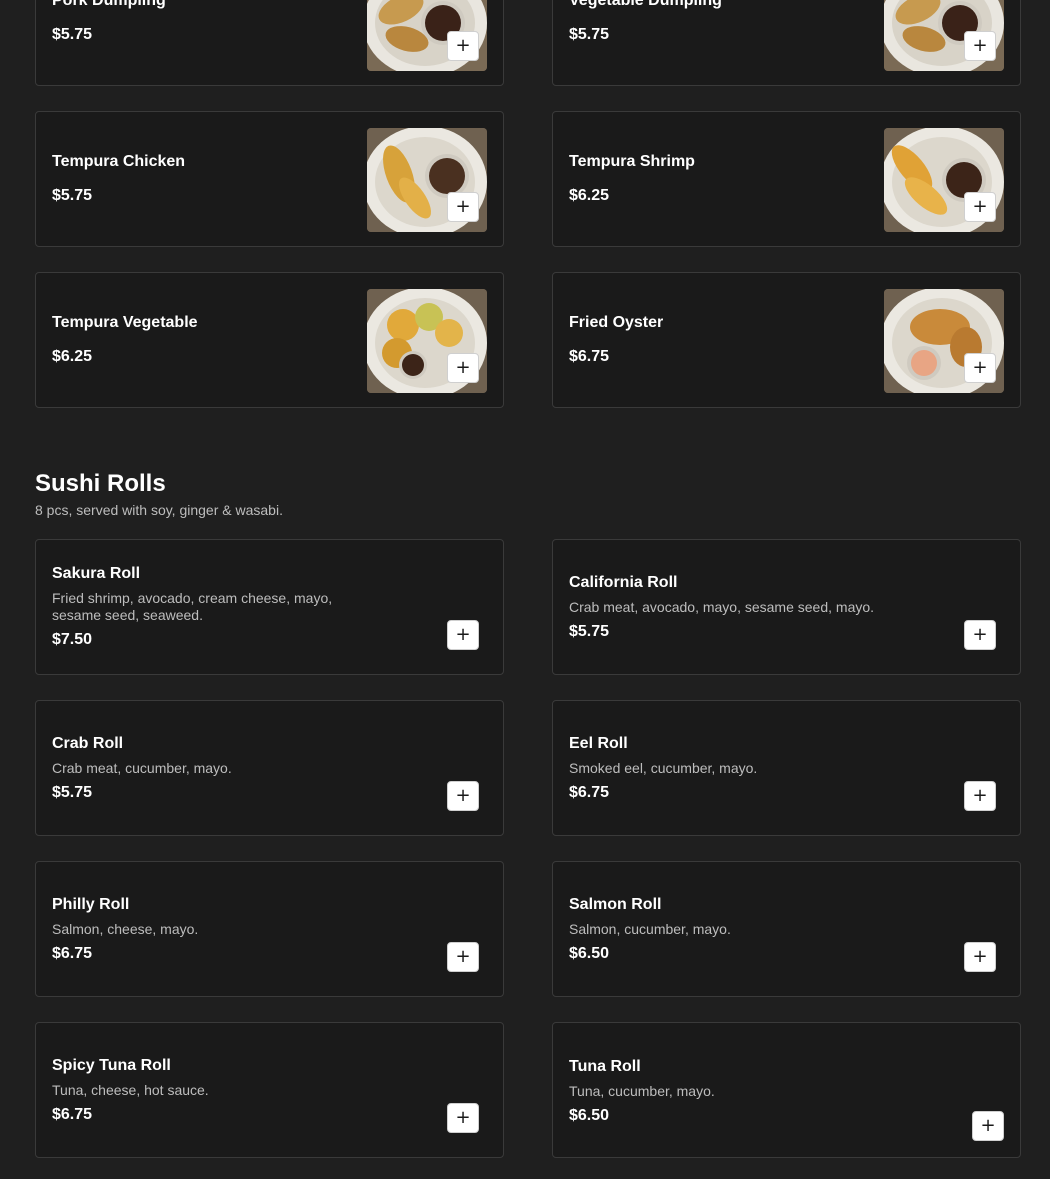  What do you see at coordinates (642, 1091) in the screenshot?
I see `menu-item-description: Tuna, cucumber, mayo.` at bounding box center [642, 1091].